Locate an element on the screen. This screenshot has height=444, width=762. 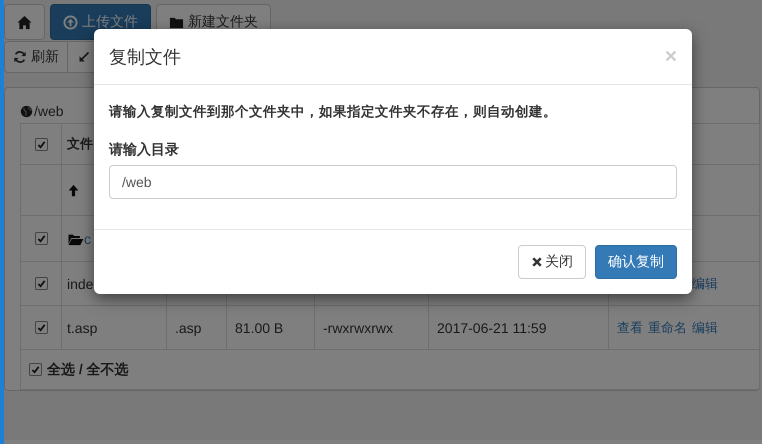
refresh-button: 刷新 is located at coordinates (36, 57).